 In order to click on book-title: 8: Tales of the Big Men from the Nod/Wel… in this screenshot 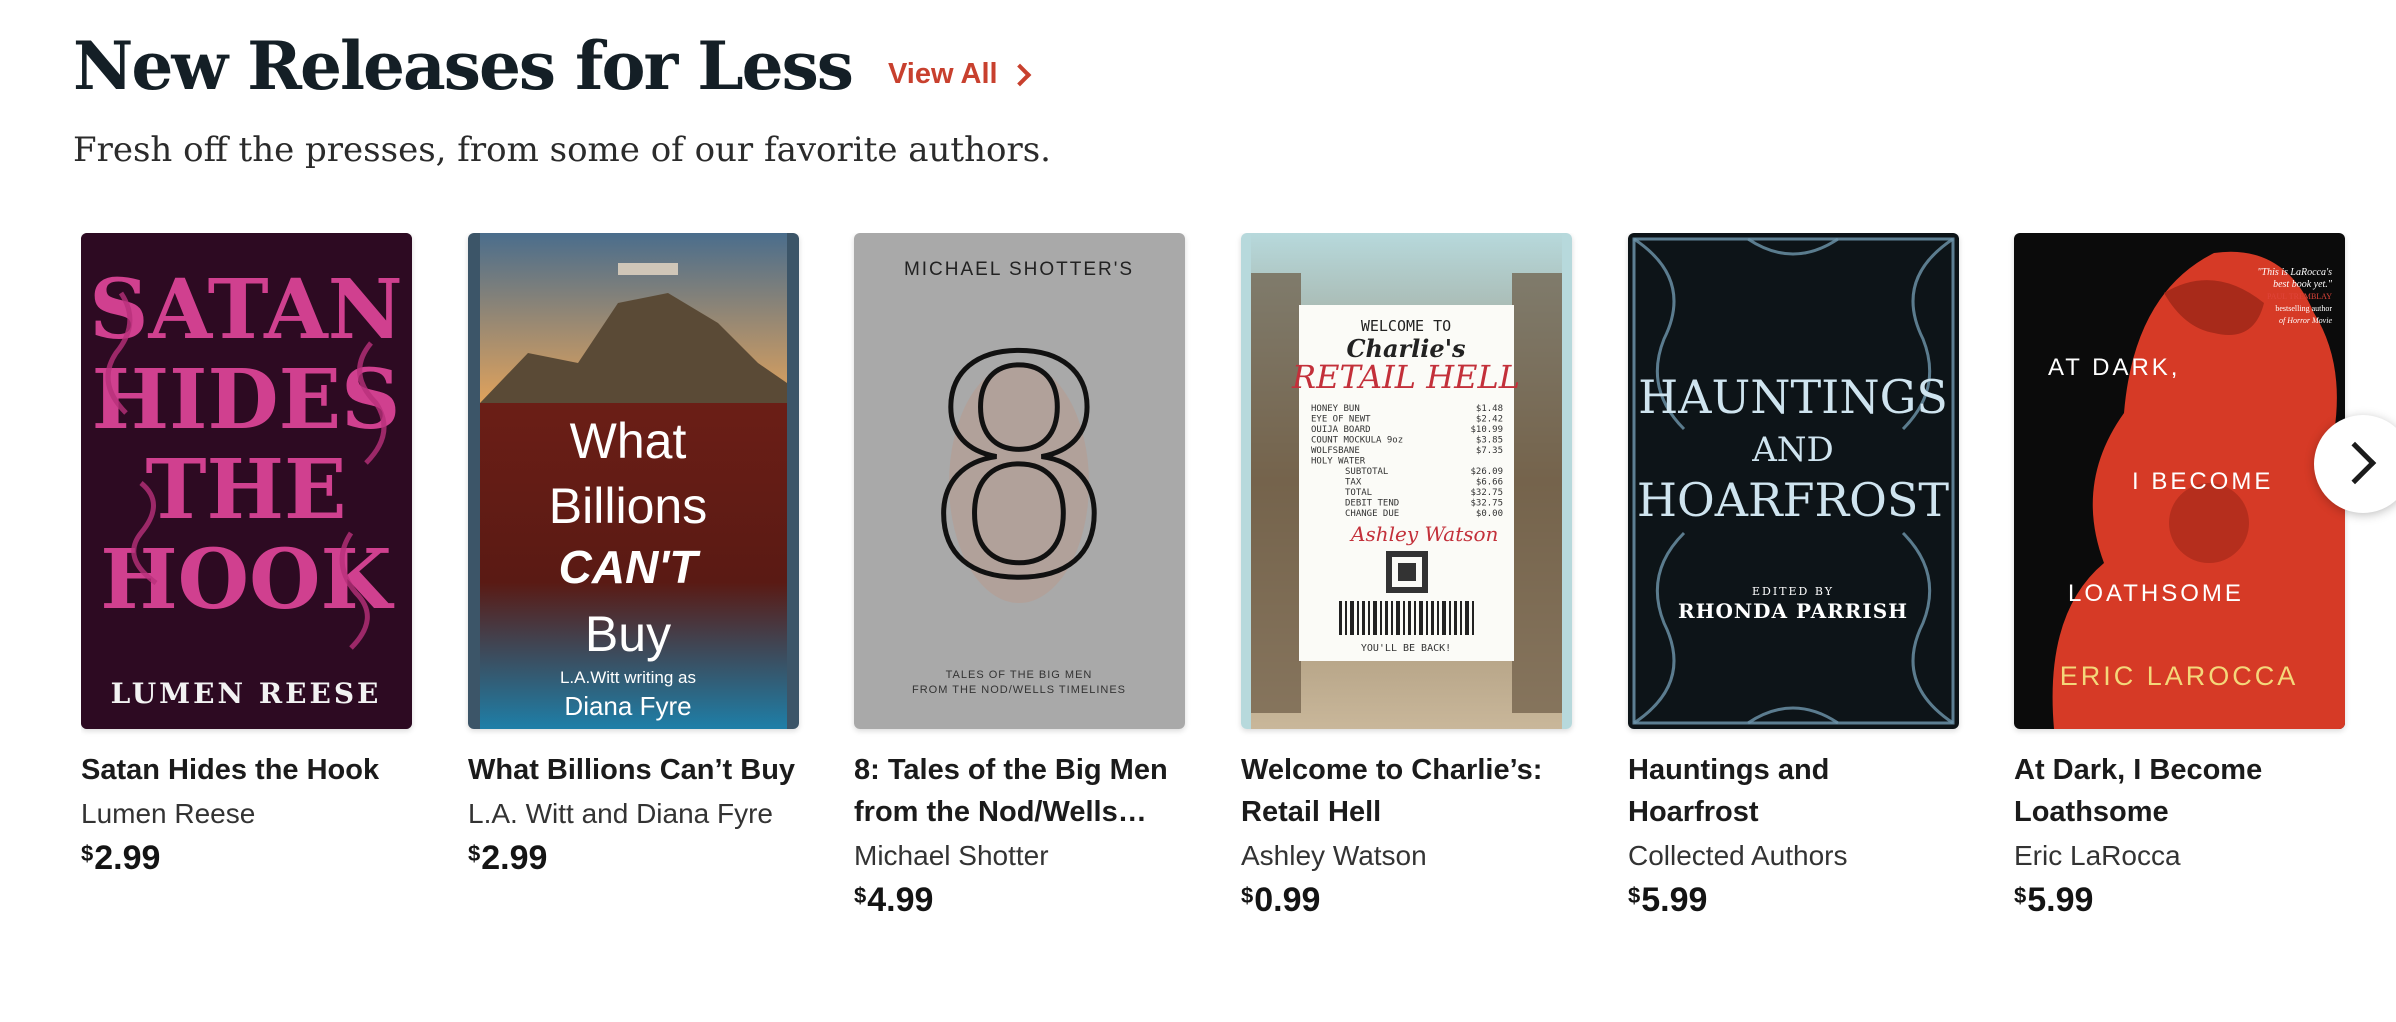, I will do `click(1019, 791)`.